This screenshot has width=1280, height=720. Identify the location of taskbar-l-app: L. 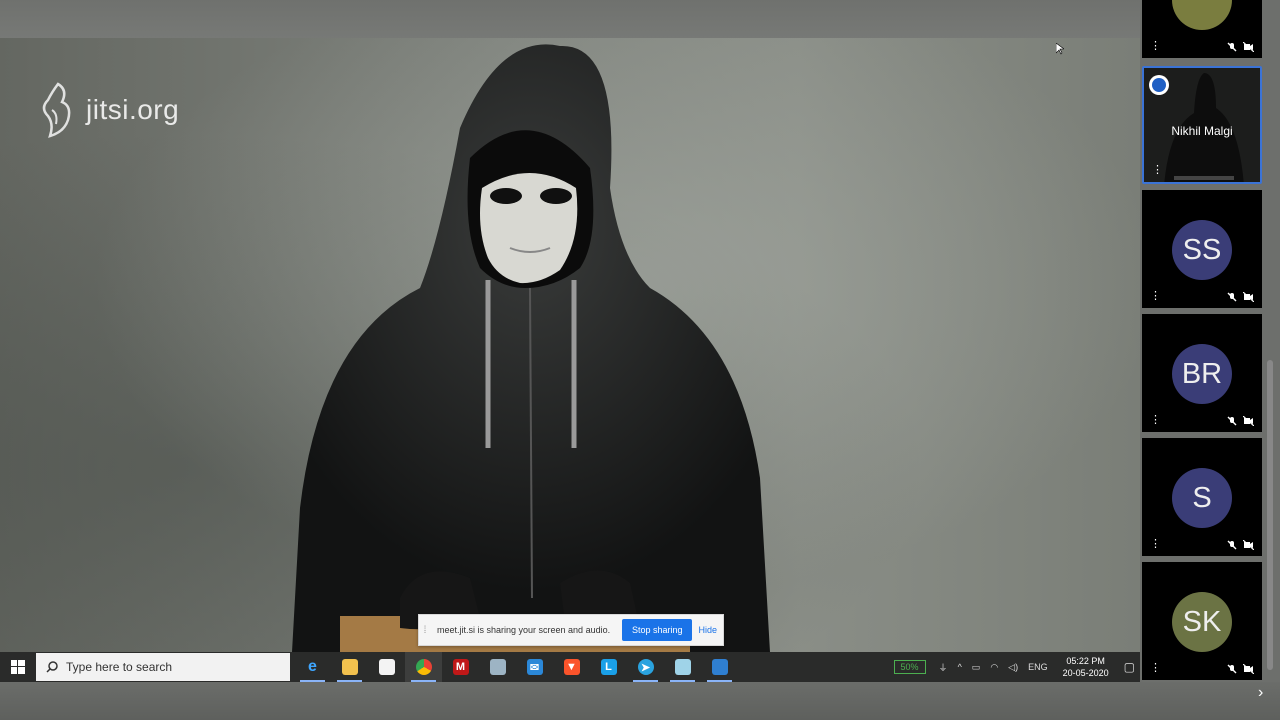
(608, 667).